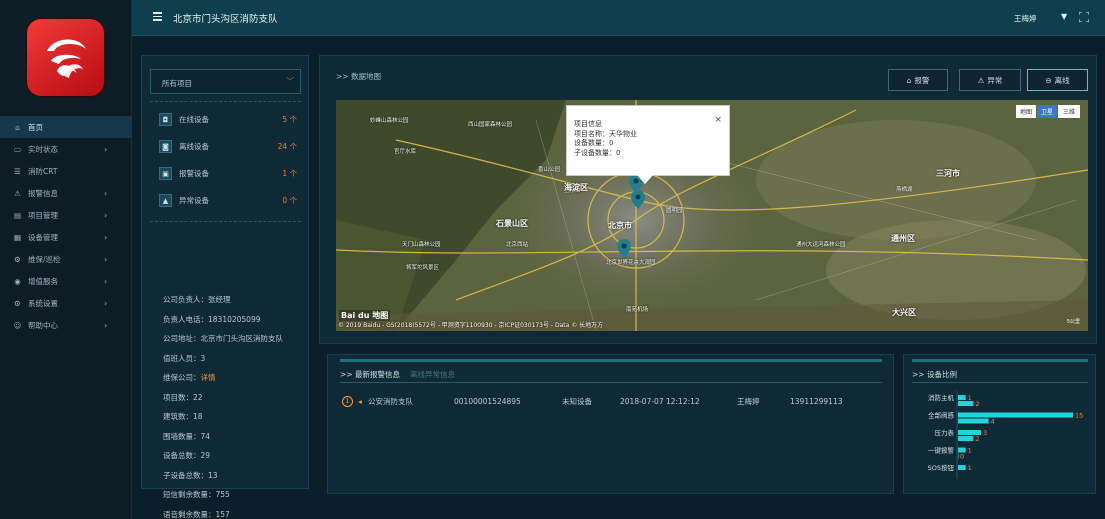  Describe the element at coordinates (549, 170) in the screenshot. I see `map-label-xiangshan: 香山公园` at that location.